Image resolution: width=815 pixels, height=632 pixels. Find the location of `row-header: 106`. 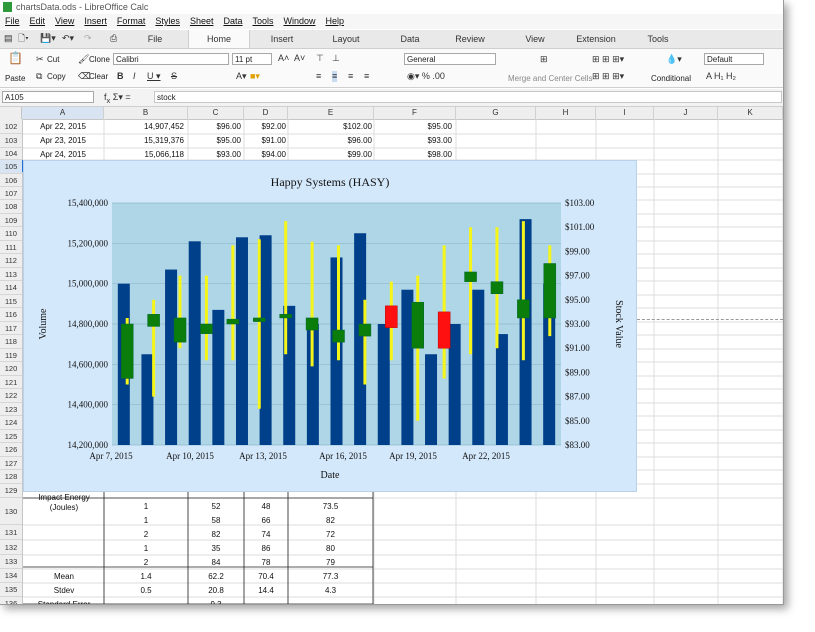

row-header: 106 is located at coordinates (11, 180).